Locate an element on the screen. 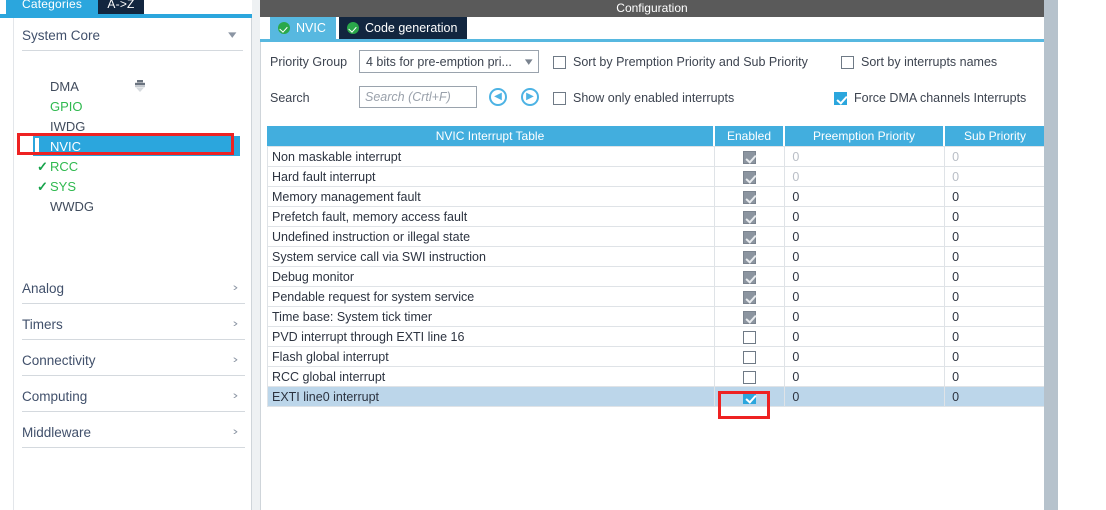 The image size is (1106, 510). circle-right-arrow-icon: ▶ is located at coordinates (530, 97).